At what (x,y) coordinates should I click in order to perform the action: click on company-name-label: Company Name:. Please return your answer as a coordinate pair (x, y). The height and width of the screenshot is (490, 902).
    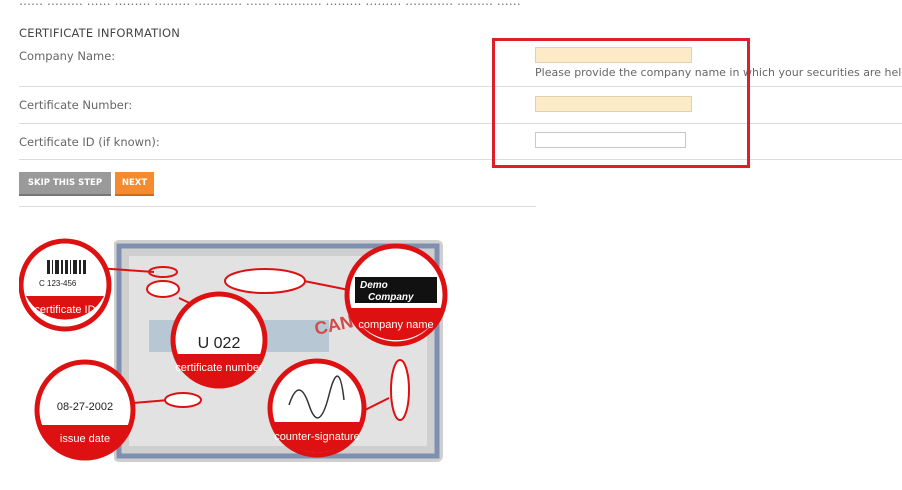
    Looking at the image, I should click on (67, 56).